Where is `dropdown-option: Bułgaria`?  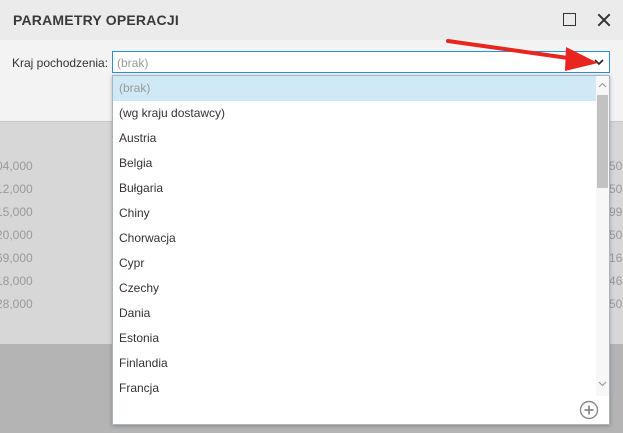
dropdown-option: Bułgaria is located at coordinates (354, 188).